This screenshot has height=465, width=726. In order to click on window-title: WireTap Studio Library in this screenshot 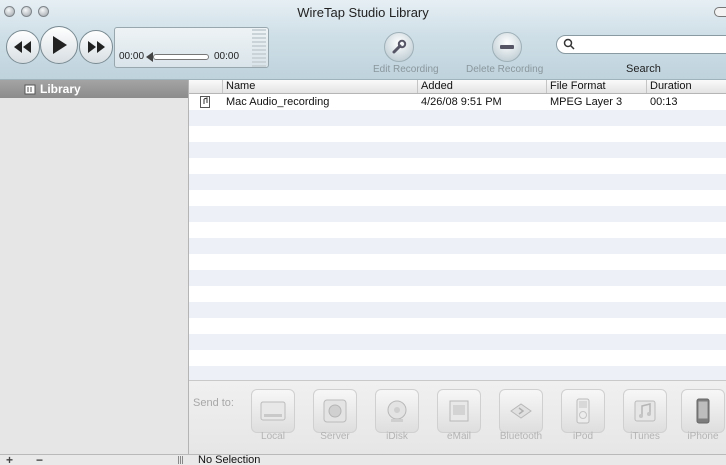, I will do `click(363, 12)`.